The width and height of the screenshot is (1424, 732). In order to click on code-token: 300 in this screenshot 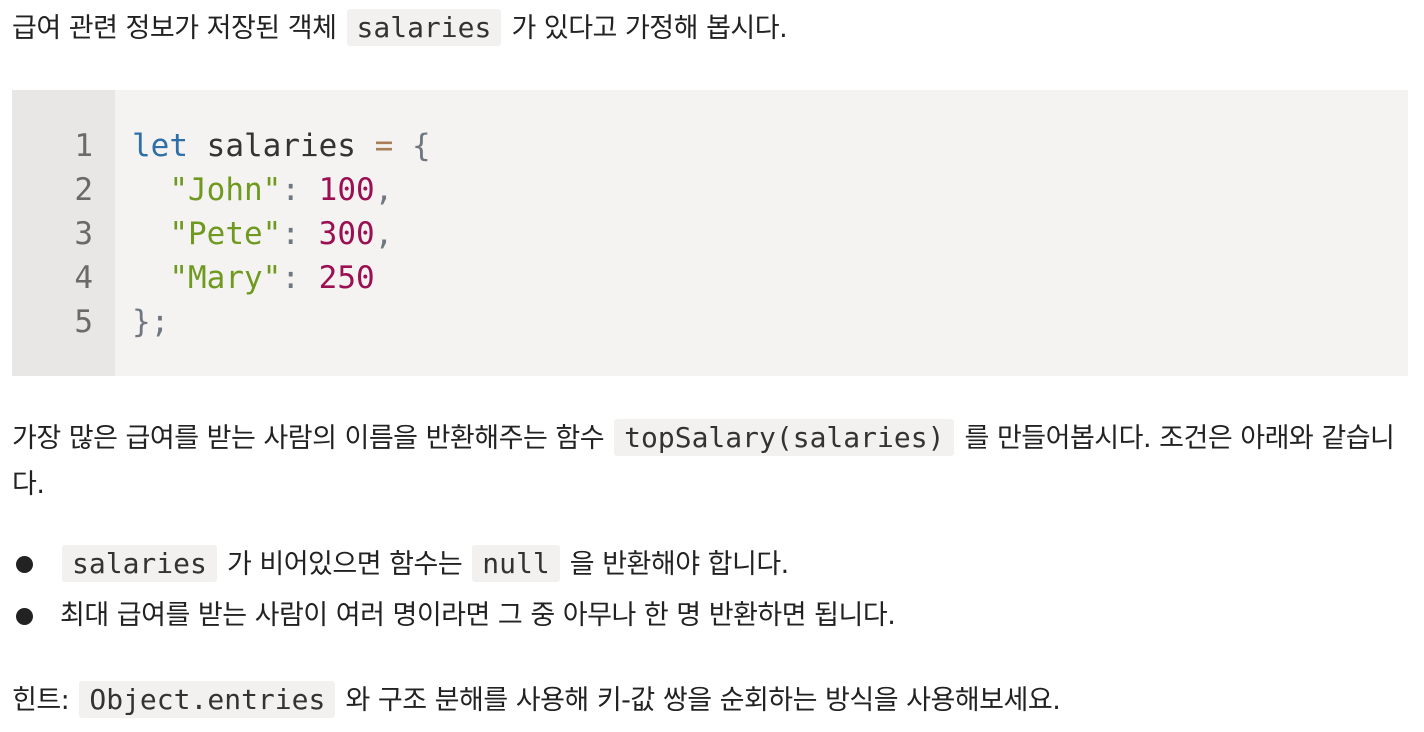, I will do `click(346, 234)`.